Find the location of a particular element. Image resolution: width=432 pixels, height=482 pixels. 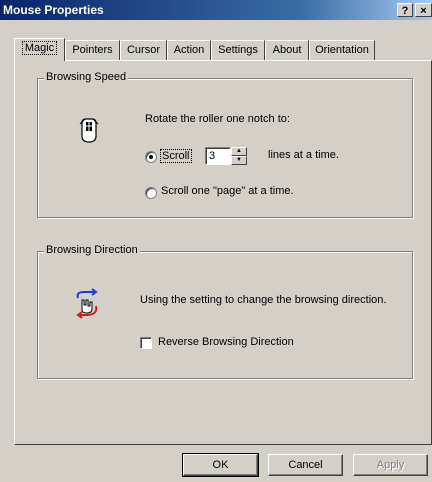

mouse-roller-icon is located at coordinates (89, 130).